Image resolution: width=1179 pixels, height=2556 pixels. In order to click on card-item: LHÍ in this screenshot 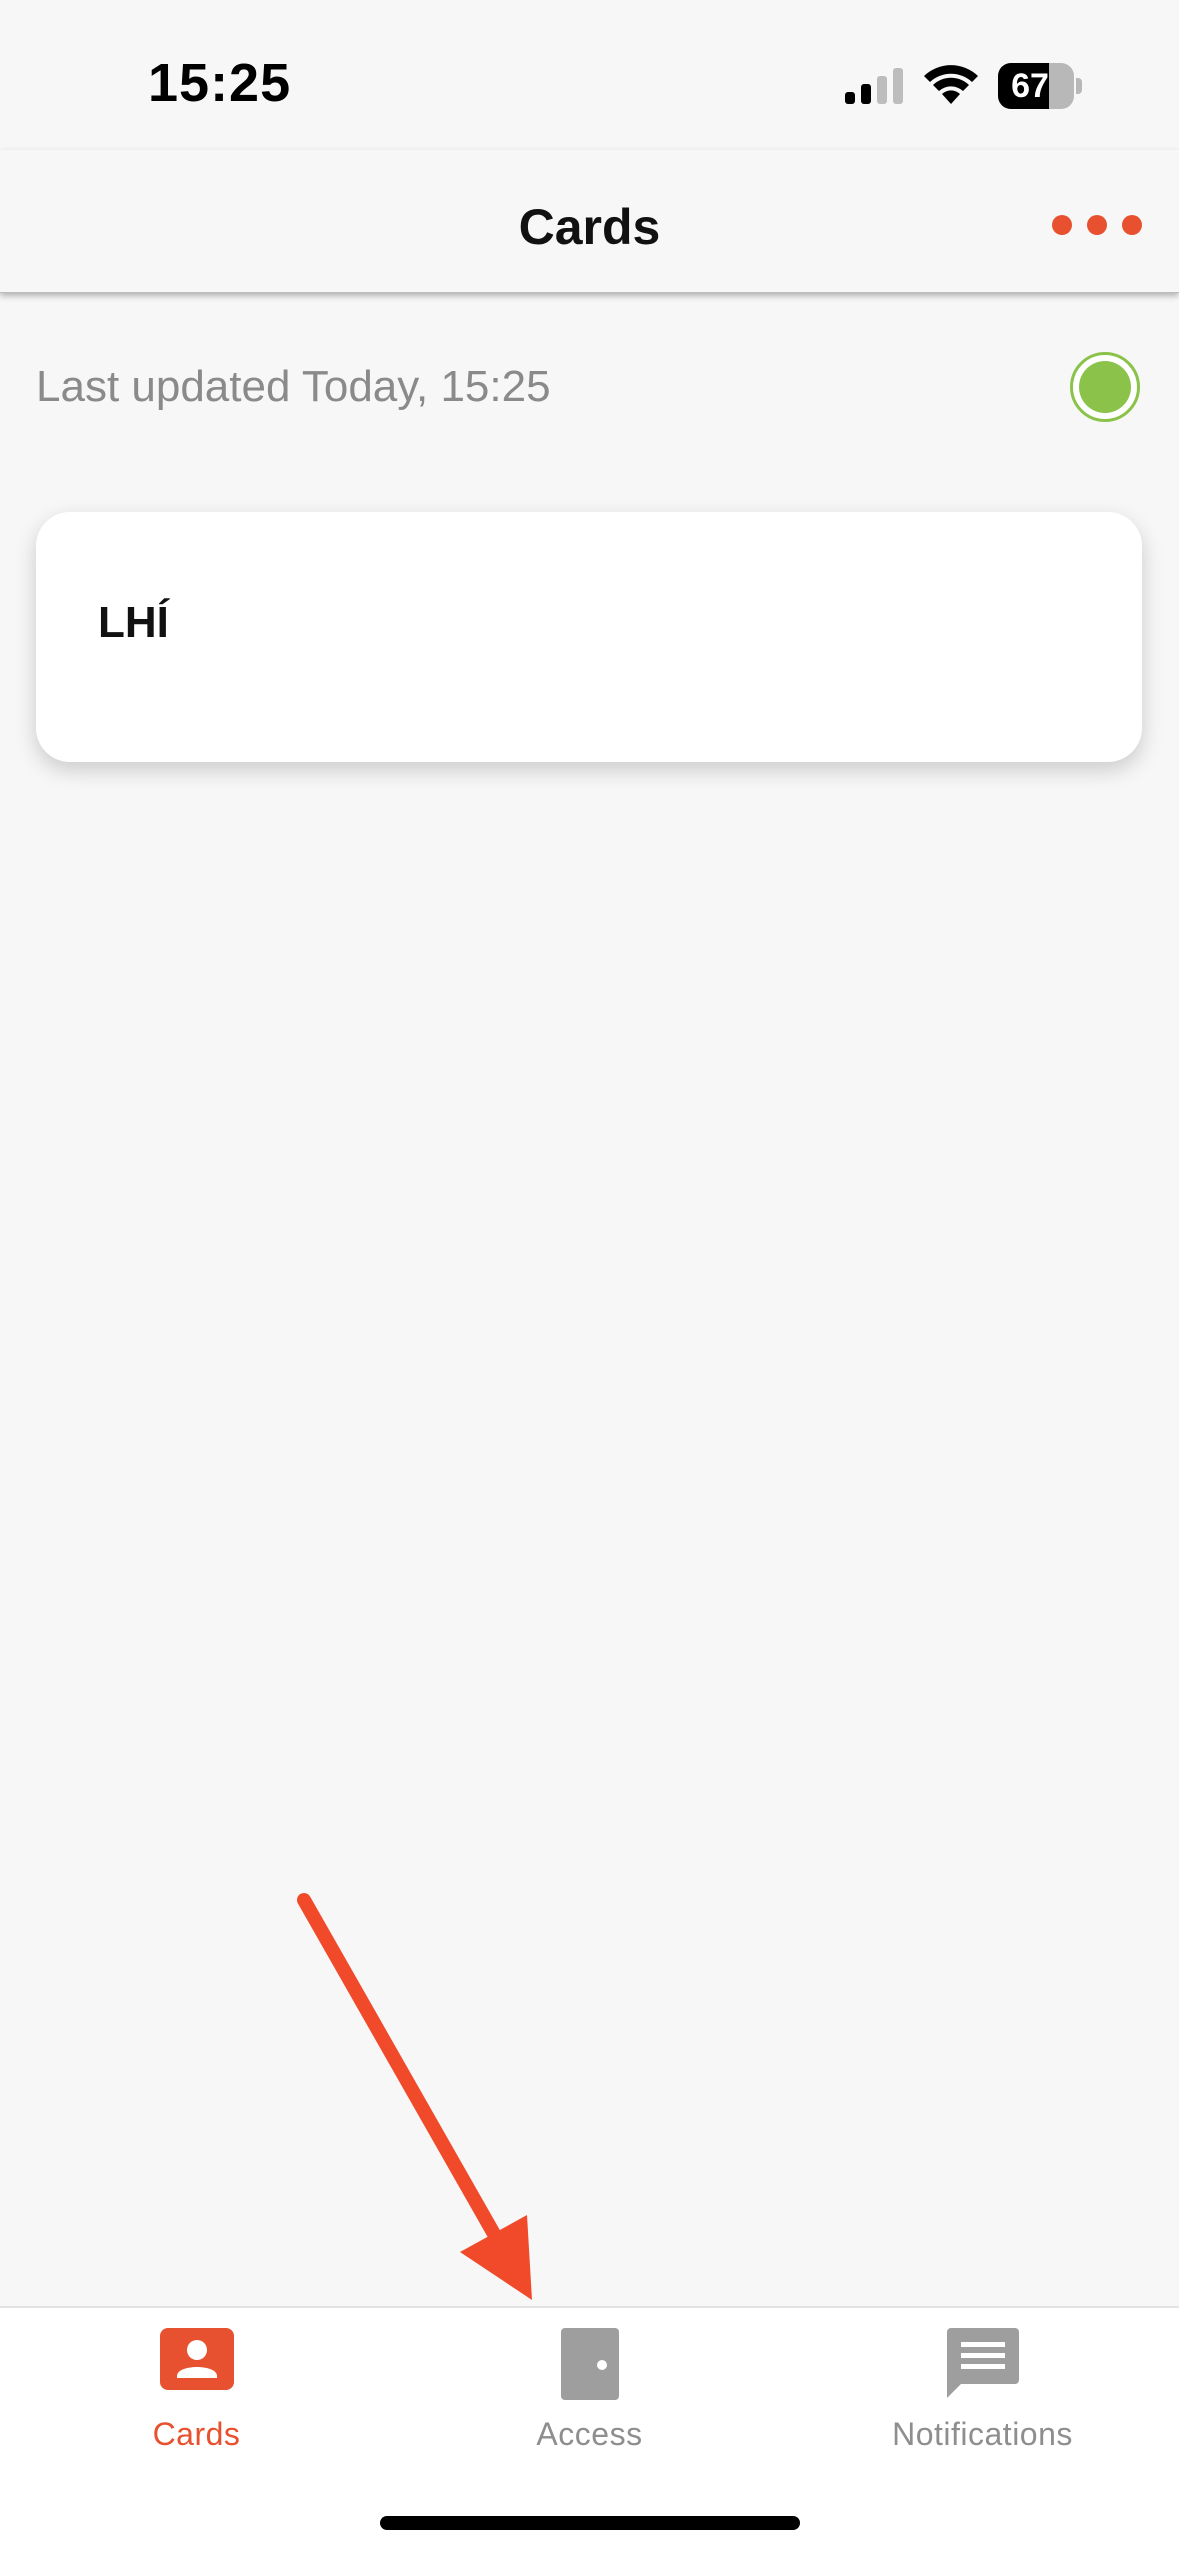, I will do `click(589, 637)`.